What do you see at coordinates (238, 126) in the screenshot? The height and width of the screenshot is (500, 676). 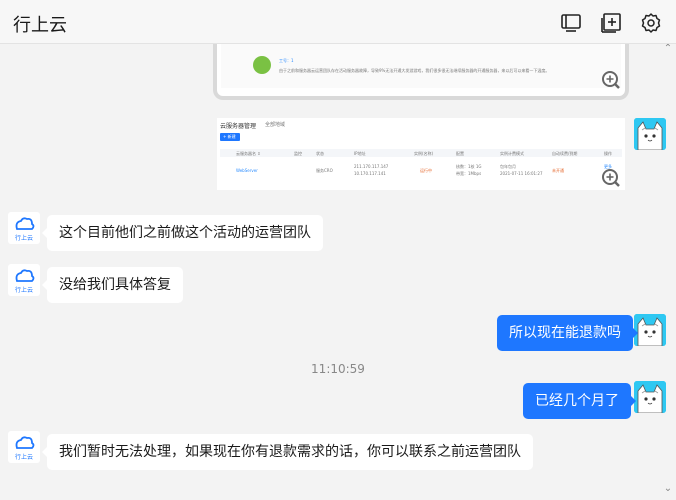 I see `image-title: 云服务器管理` at bounding box center [238, 126].